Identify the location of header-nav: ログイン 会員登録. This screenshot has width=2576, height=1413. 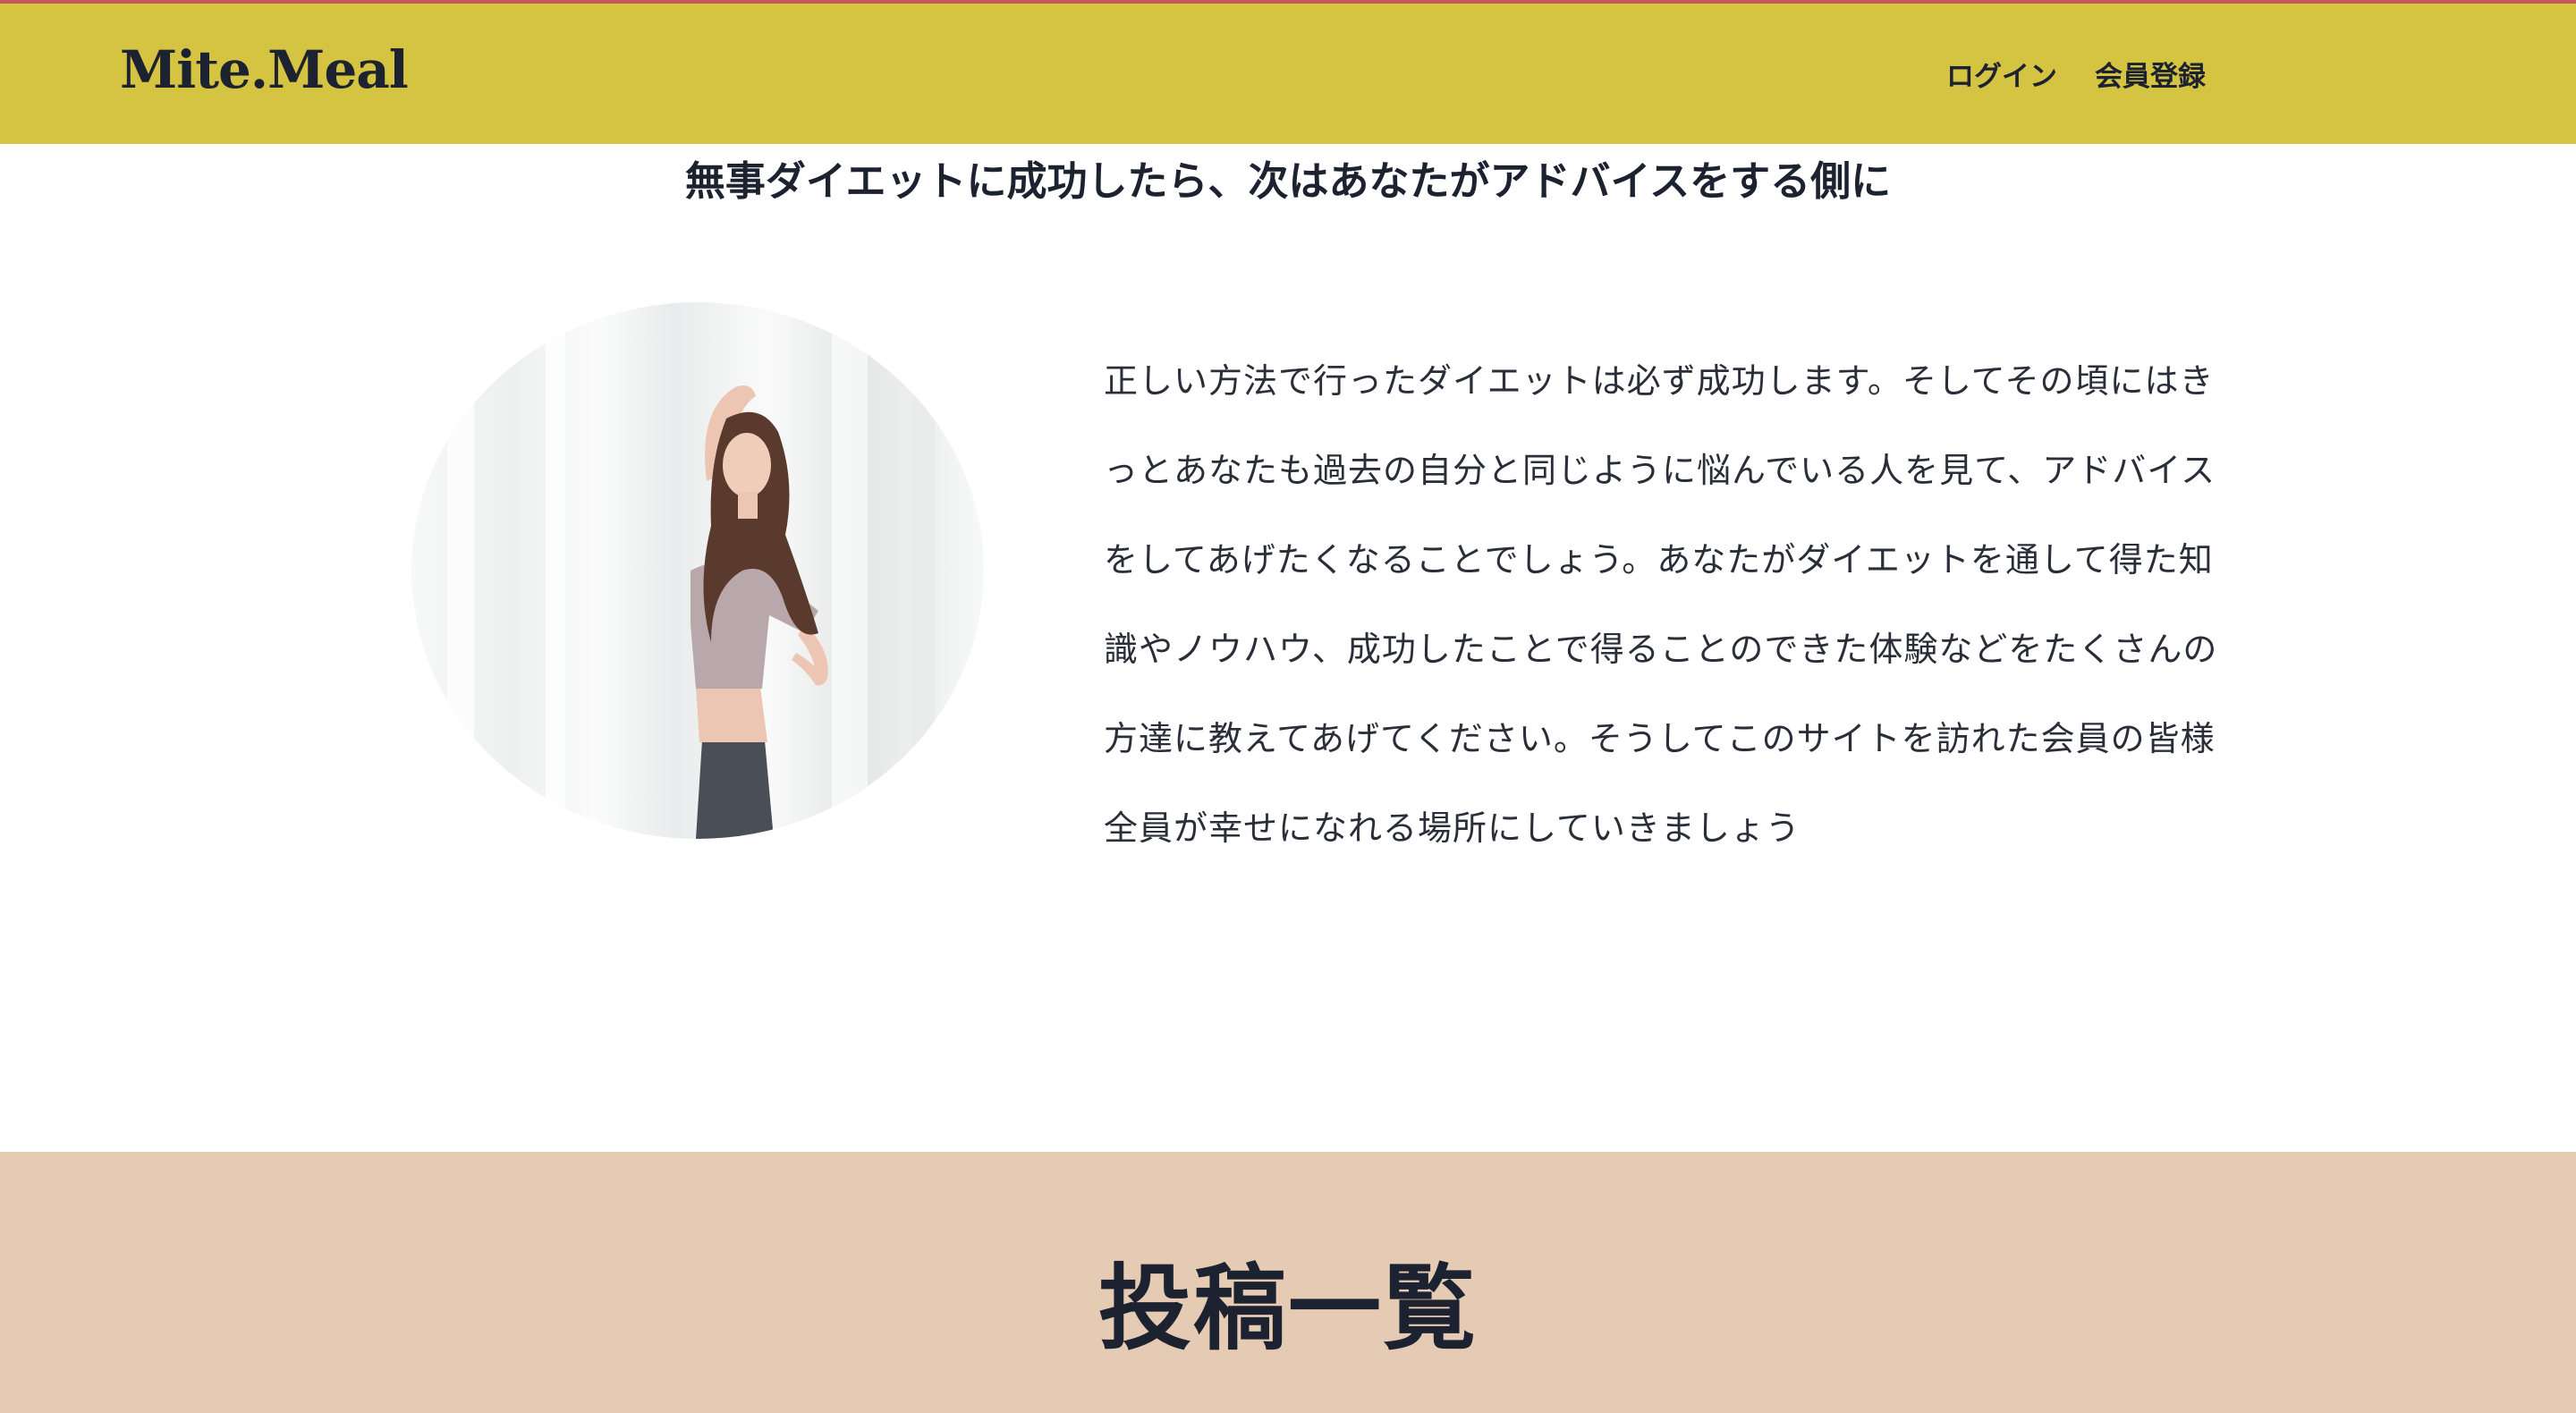
(2076, 74).